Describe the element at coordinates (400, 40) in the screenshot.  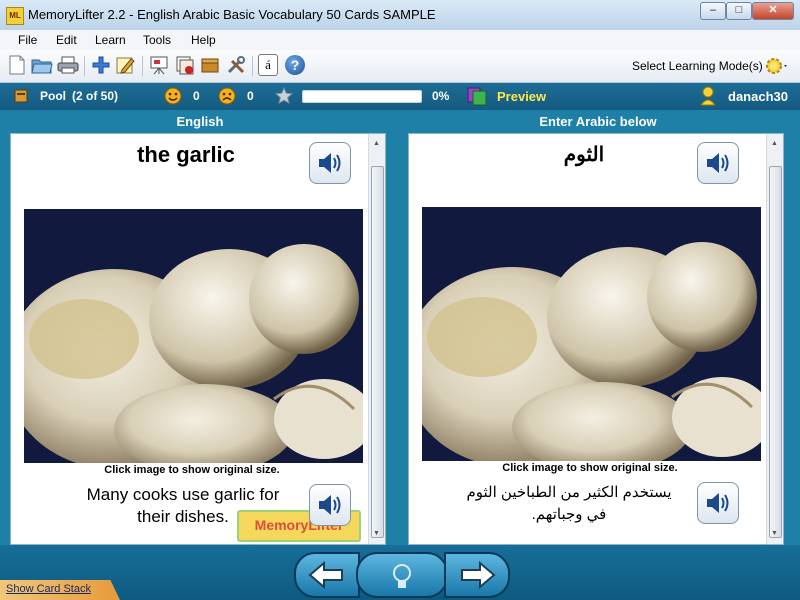
I see `menu-bar: File Edit Learn Tools Help` at that location.